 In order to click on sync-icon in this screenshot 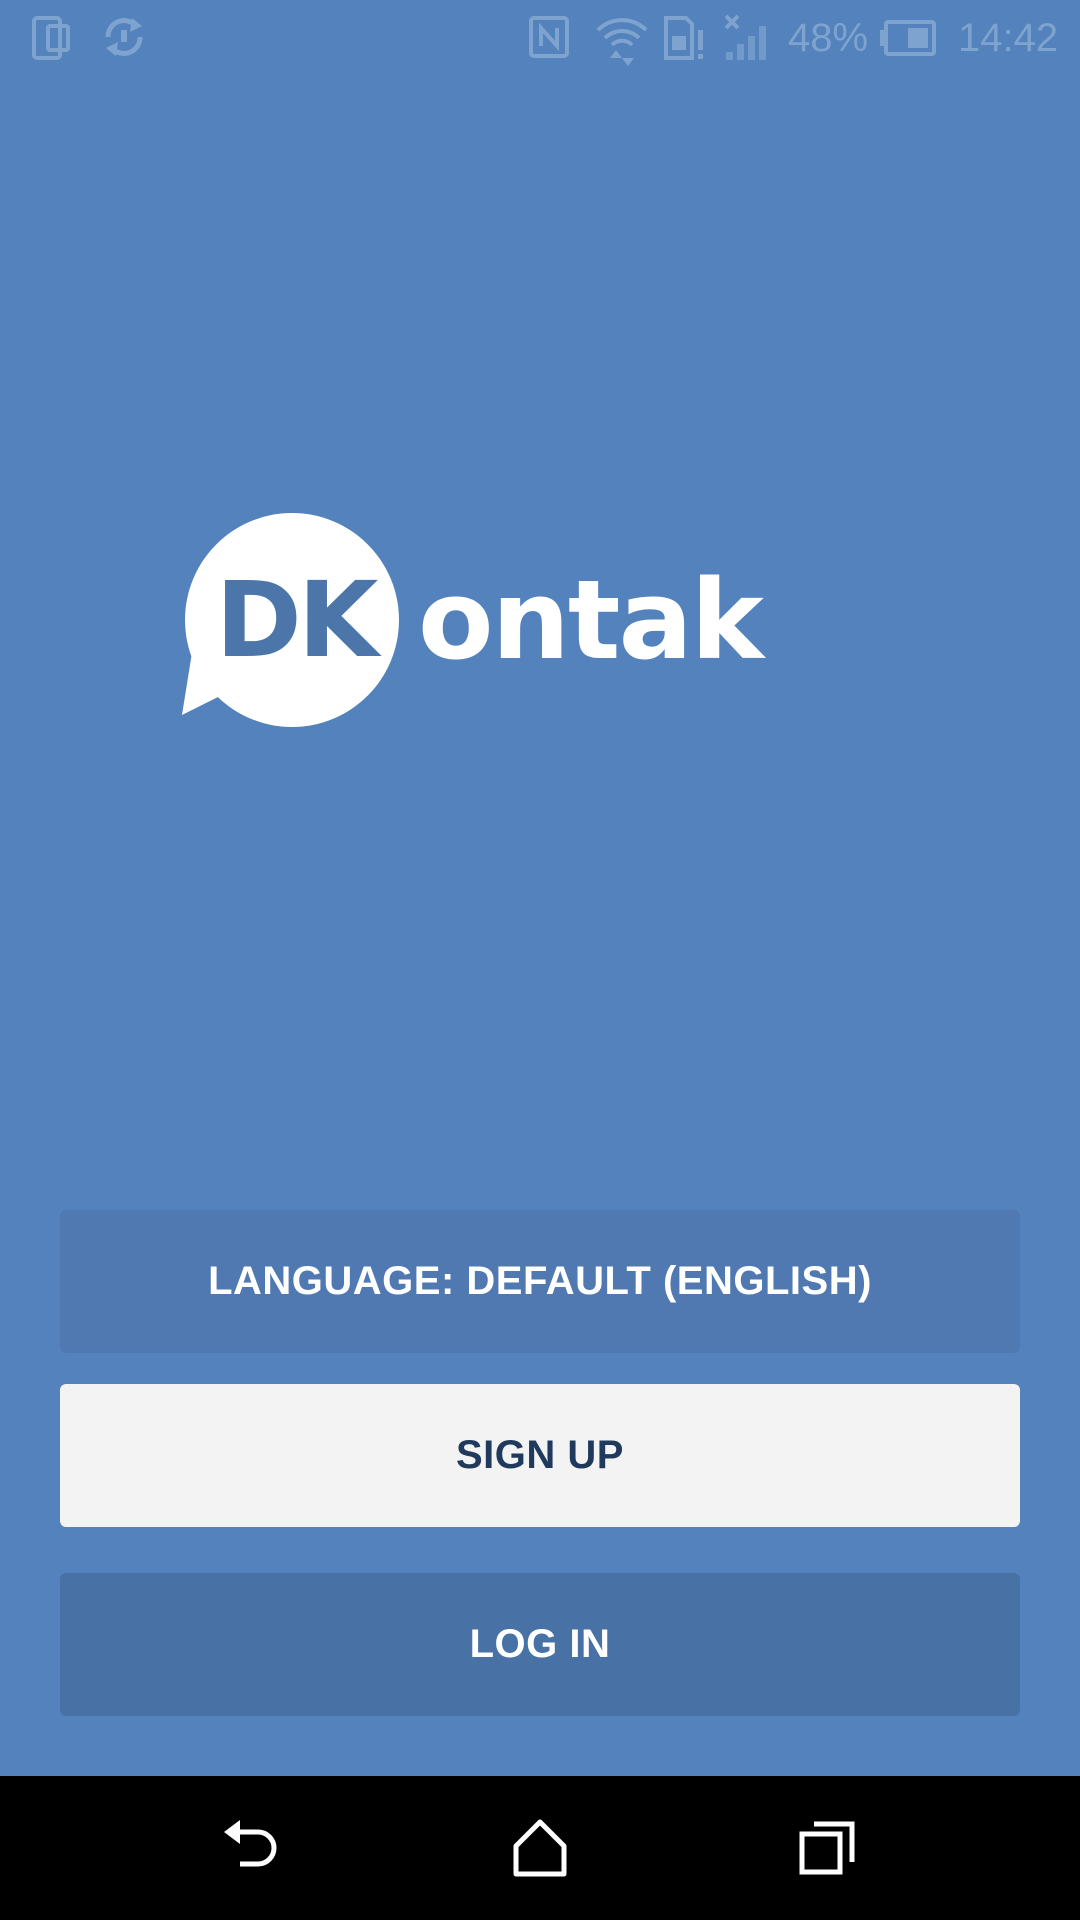, I will do `click(124, 37)`.